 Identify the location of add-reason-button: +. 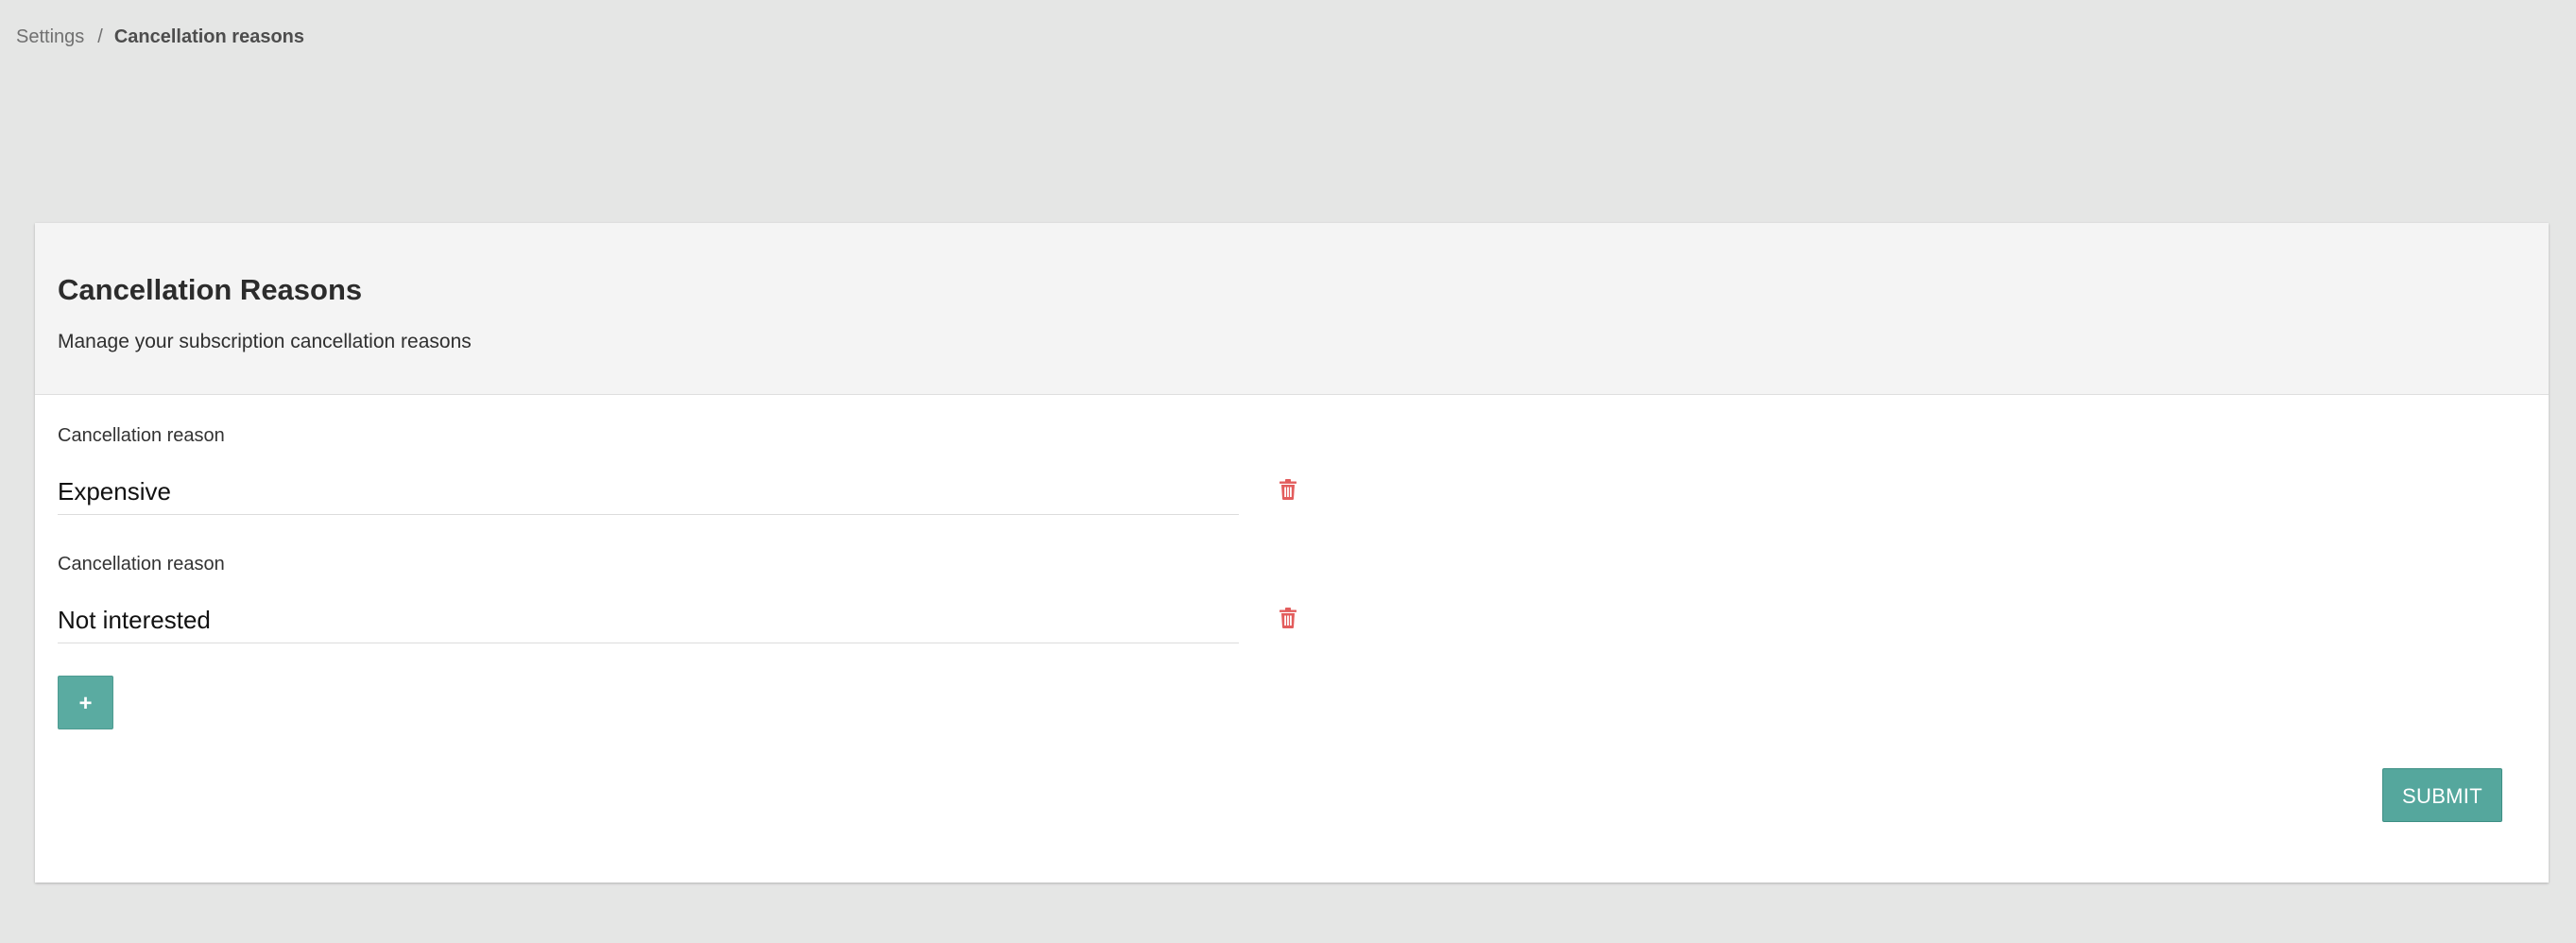
(85, 702).